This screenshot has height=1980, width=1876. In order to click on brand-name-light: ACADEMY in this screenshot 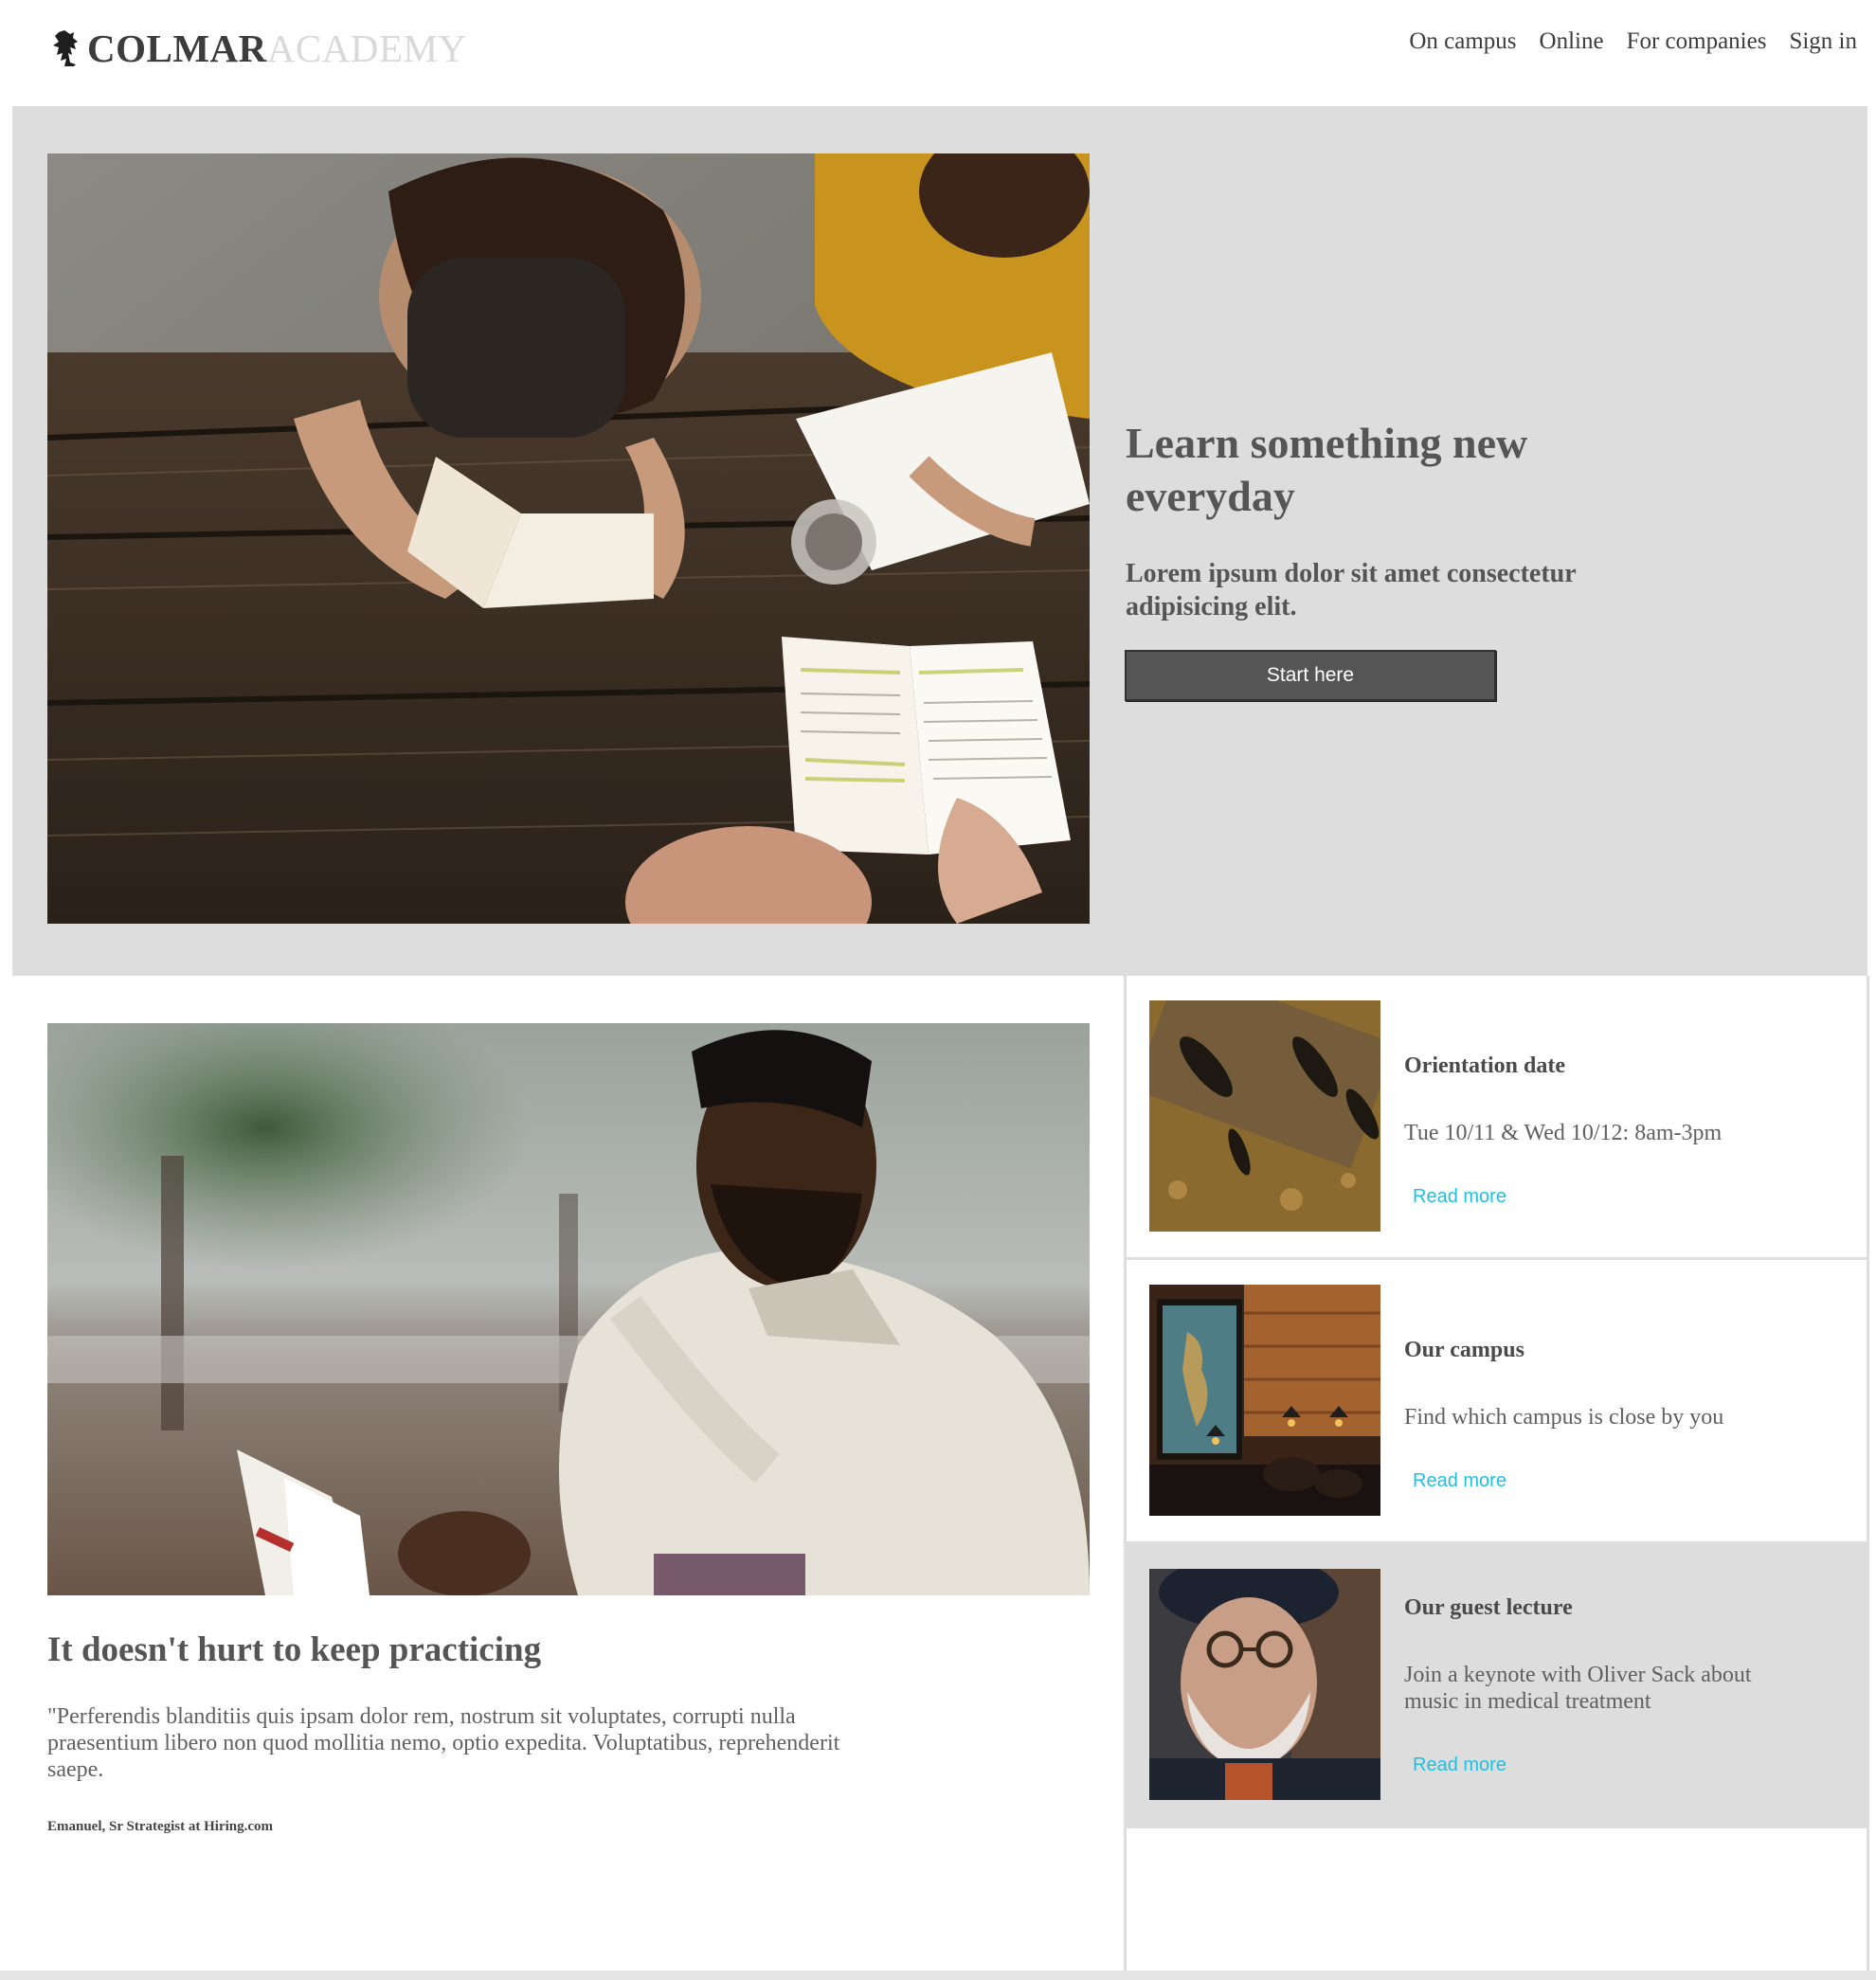, I will do `click(366, 48)`.